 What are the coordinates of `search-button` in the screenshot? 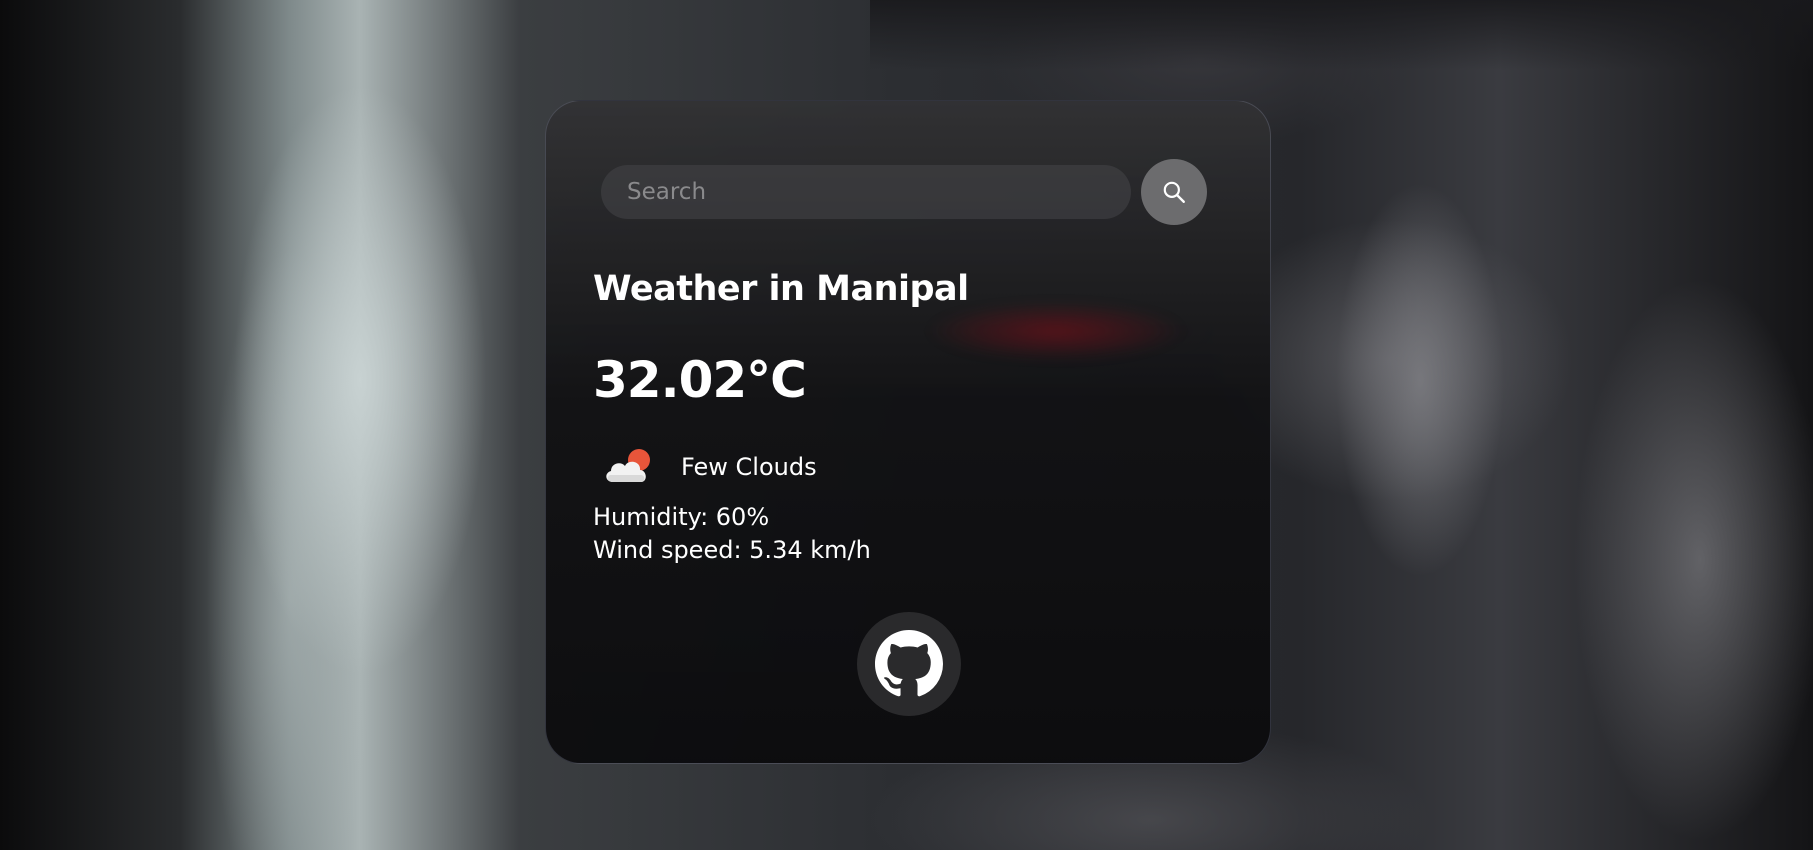 It's located at (1174, 192).